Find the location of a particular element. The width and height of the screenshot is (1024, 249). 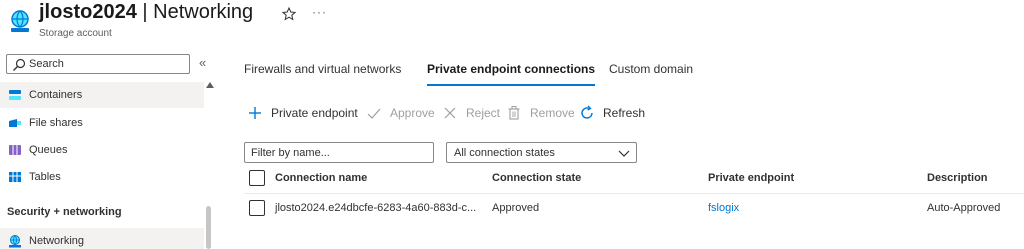

sidebar-item-label: File shares is located at coordinates (56, 123).